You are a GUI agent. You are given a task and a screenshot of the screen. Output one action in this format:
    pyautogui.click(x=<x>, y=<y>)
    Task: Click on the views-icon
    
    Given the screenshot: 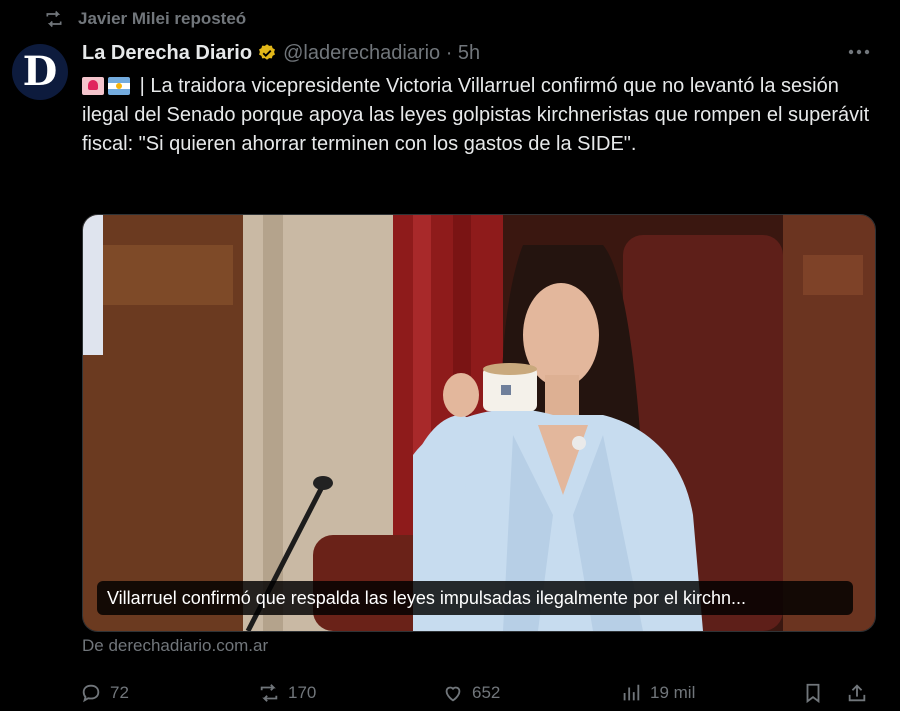 What is the action you would take?
    pyautogui.click(x=631, y=692)
    